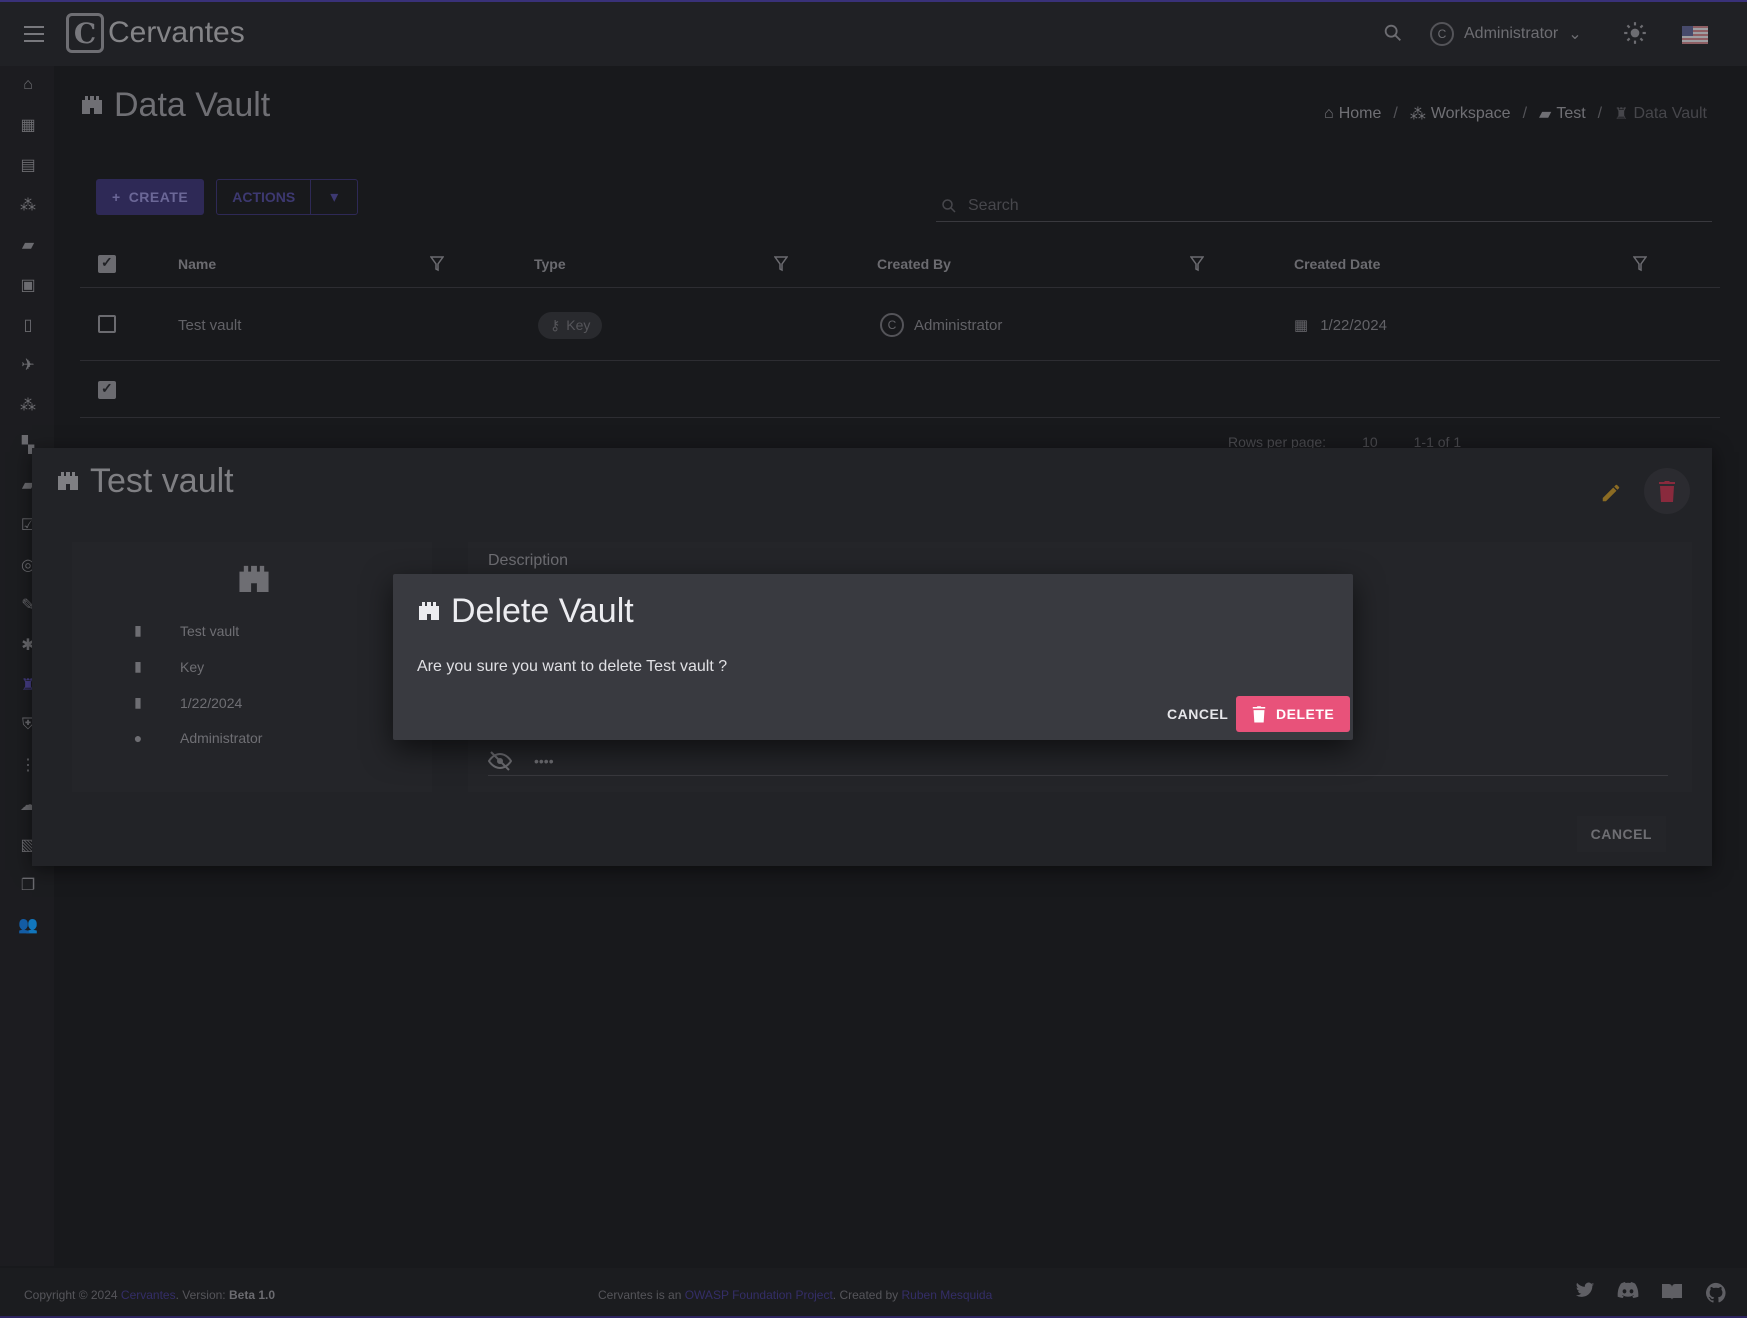 The height and width of the screenshot is (1318, 1747). I want to click on delete-button: DELETE, so click(1293, 714).